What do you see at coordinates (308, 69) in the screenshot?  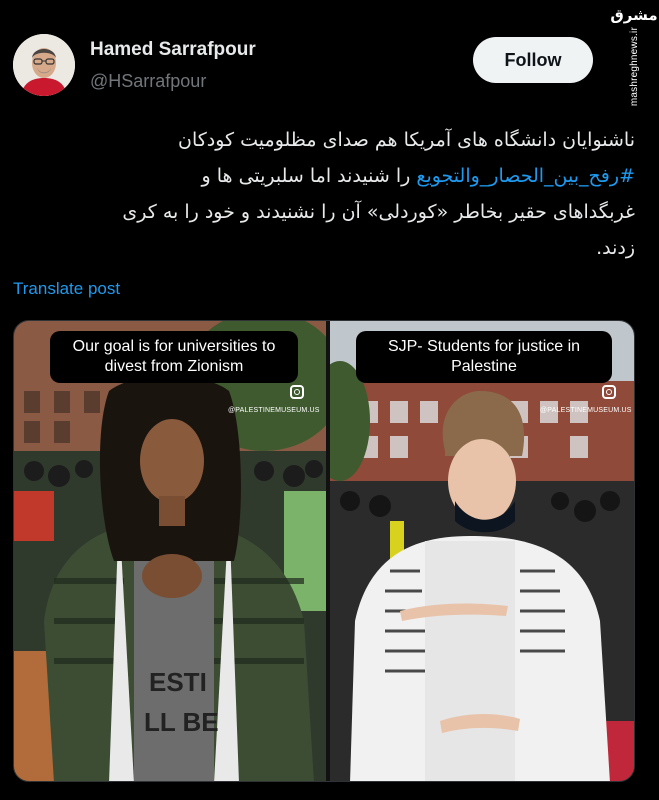 I see `post-header: Hamed Sarrafpour @HSarrafpour Follow` at bounding box center [308, 69].